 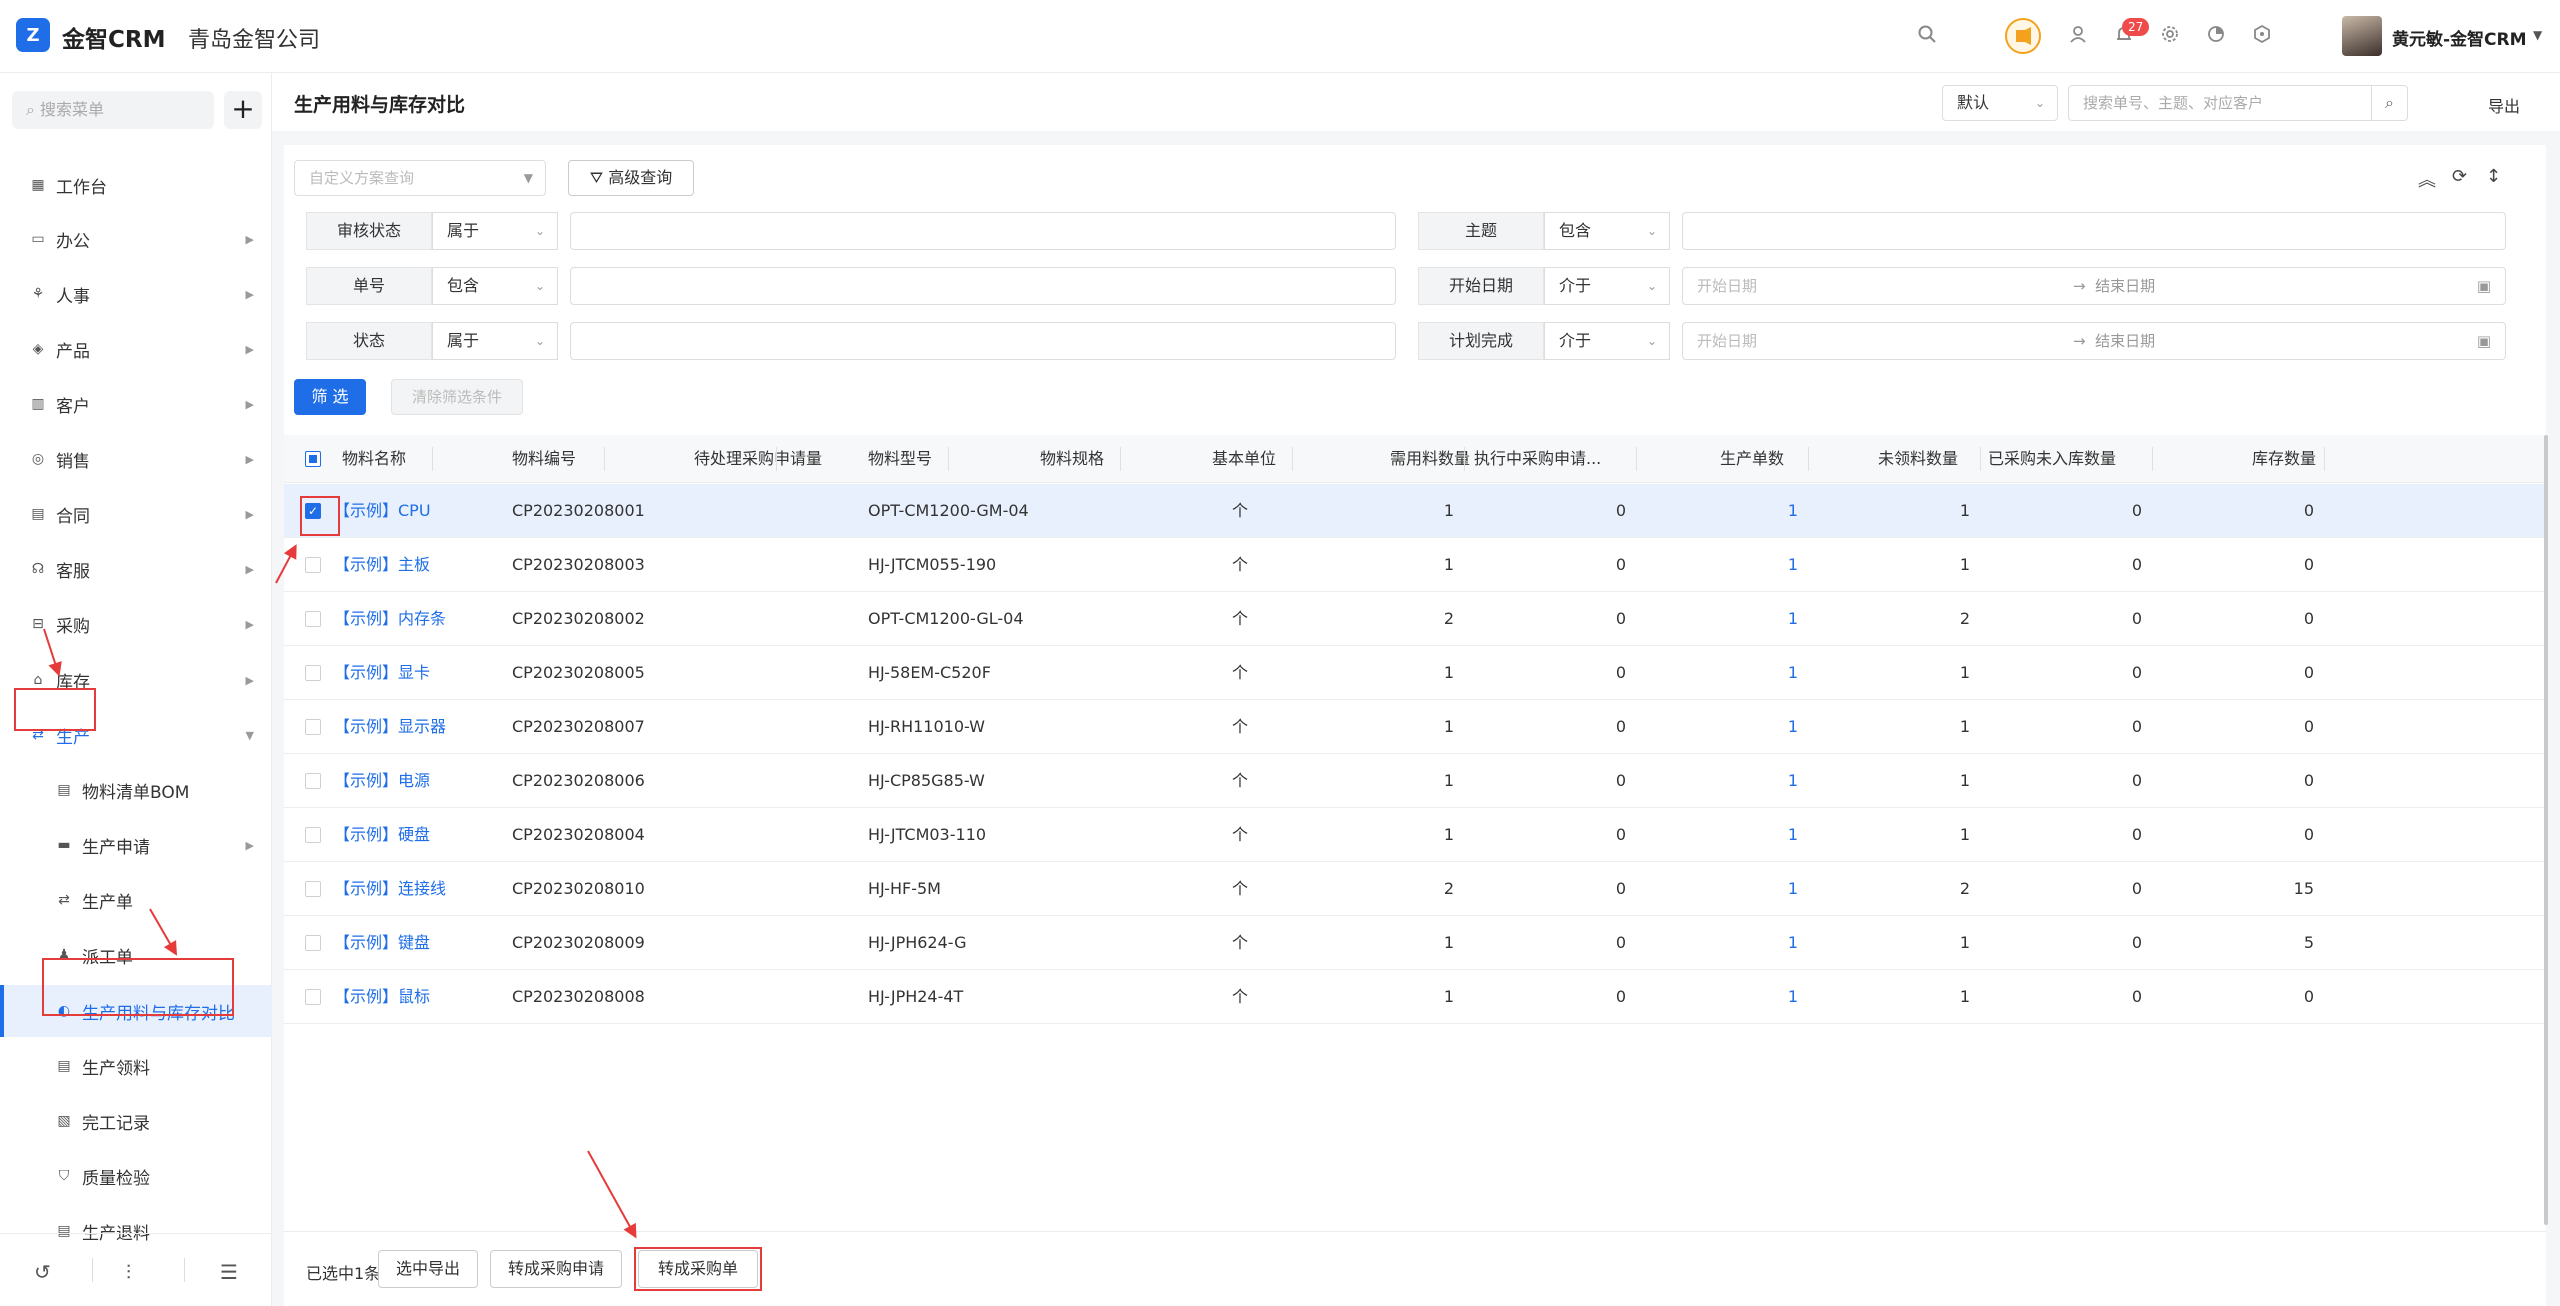 What do you see at coordinates (1744, 459) in the screenshot?
I see `col-header-orders: 生产单数` at bounding box center [1744, 459].